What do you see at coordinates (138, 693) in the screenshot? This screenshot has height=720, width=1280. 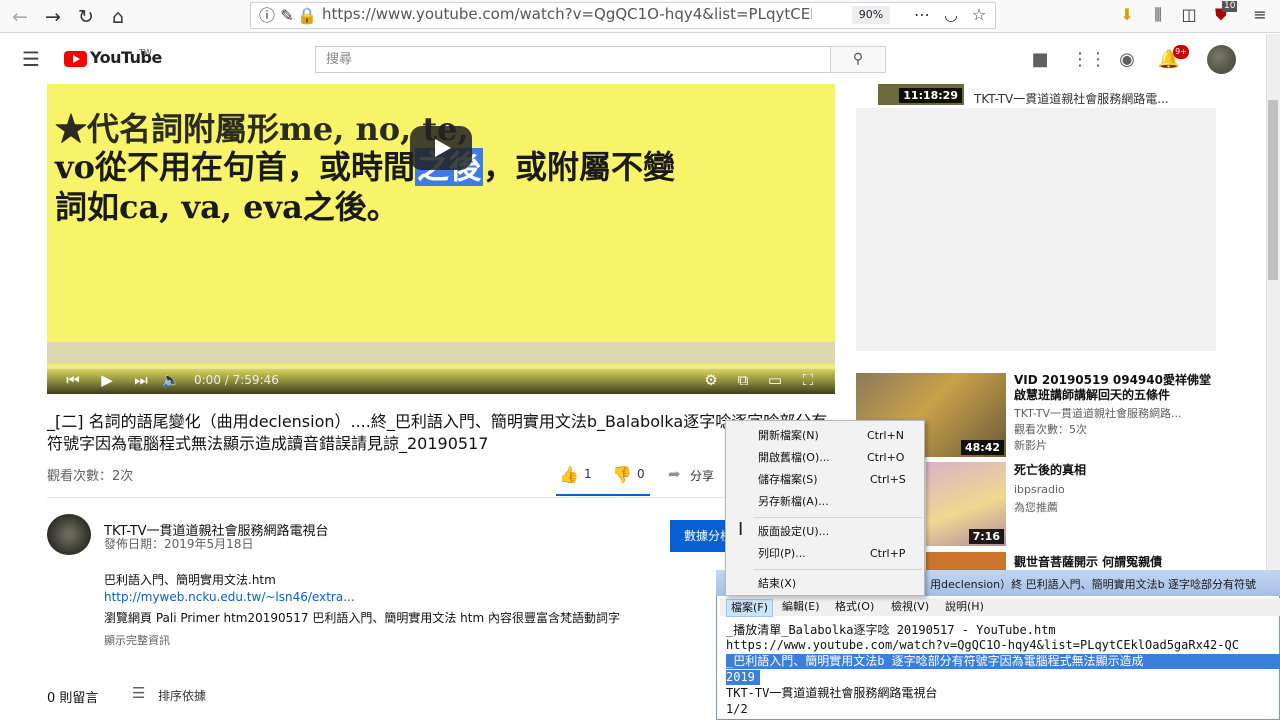 I see `sort-icon: ☰` at bounding box center [138, 693].